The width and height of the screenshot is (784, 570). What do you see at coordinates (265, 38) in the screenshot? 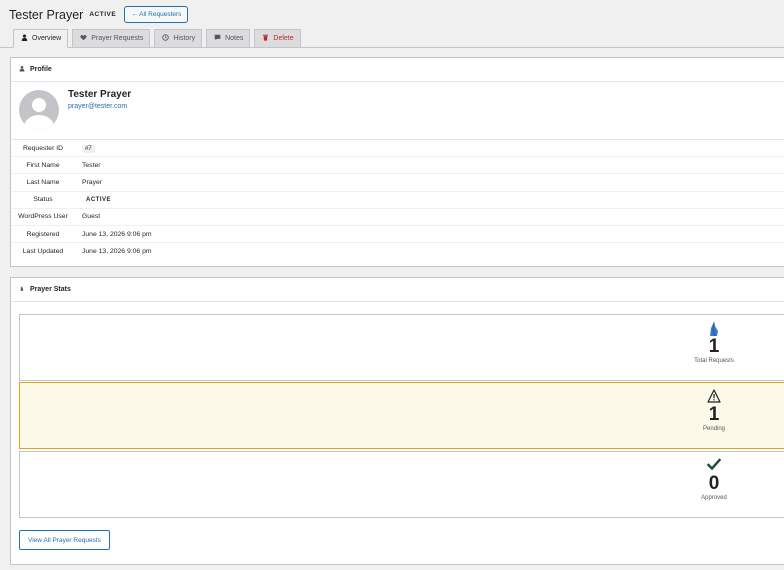
I see `trash-icon` at bounding box center [265, 38].